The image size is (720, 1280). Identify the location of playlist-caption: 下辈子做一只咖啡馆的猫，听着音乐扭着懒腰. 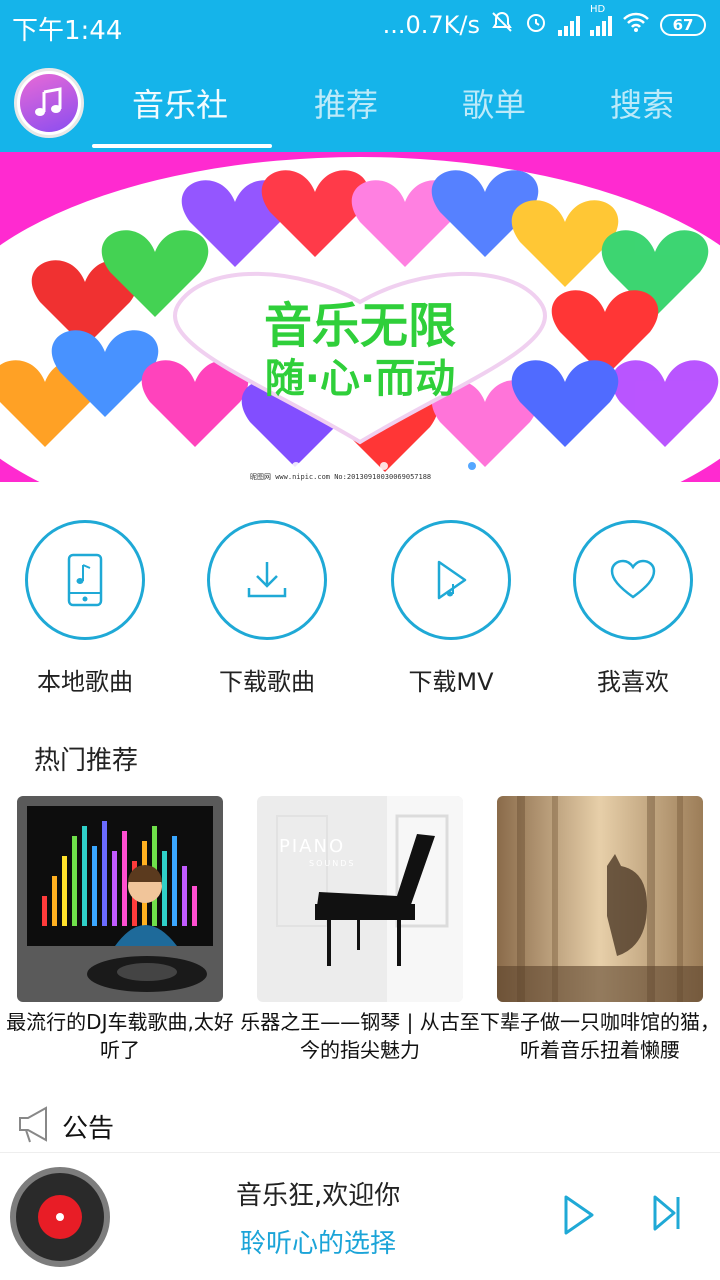
(600, 1036).